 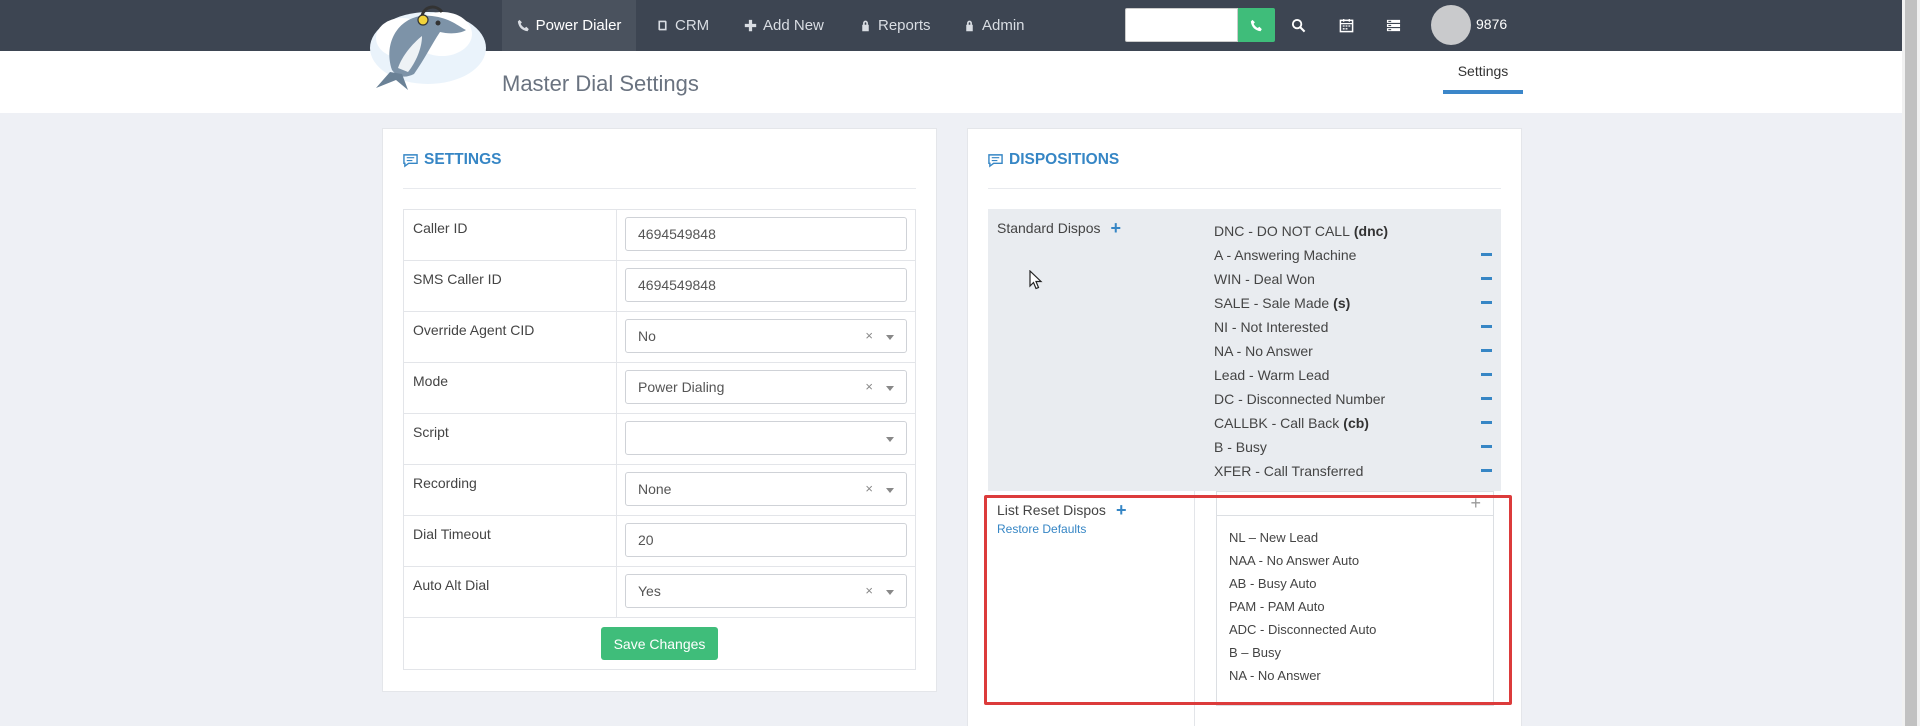 What do you see at coordinates (1061, 510) in the screenshot?
I see `list-reset-label-group: List Reset Dispos +` at bounding box center [1061, 510].